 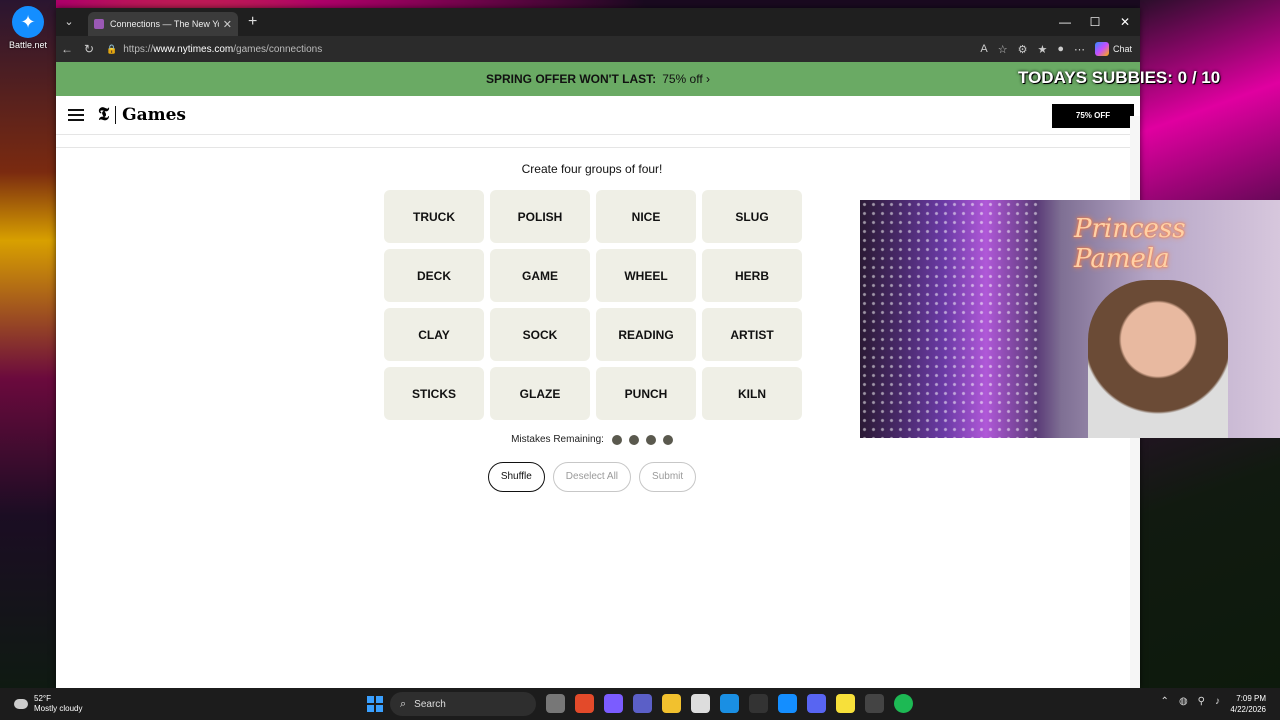 What do you see at coordinates (1130, 244) in the screenshot?
I see `streamer-neon-name: Princess Pamela` at bounding box center [1130, 244].